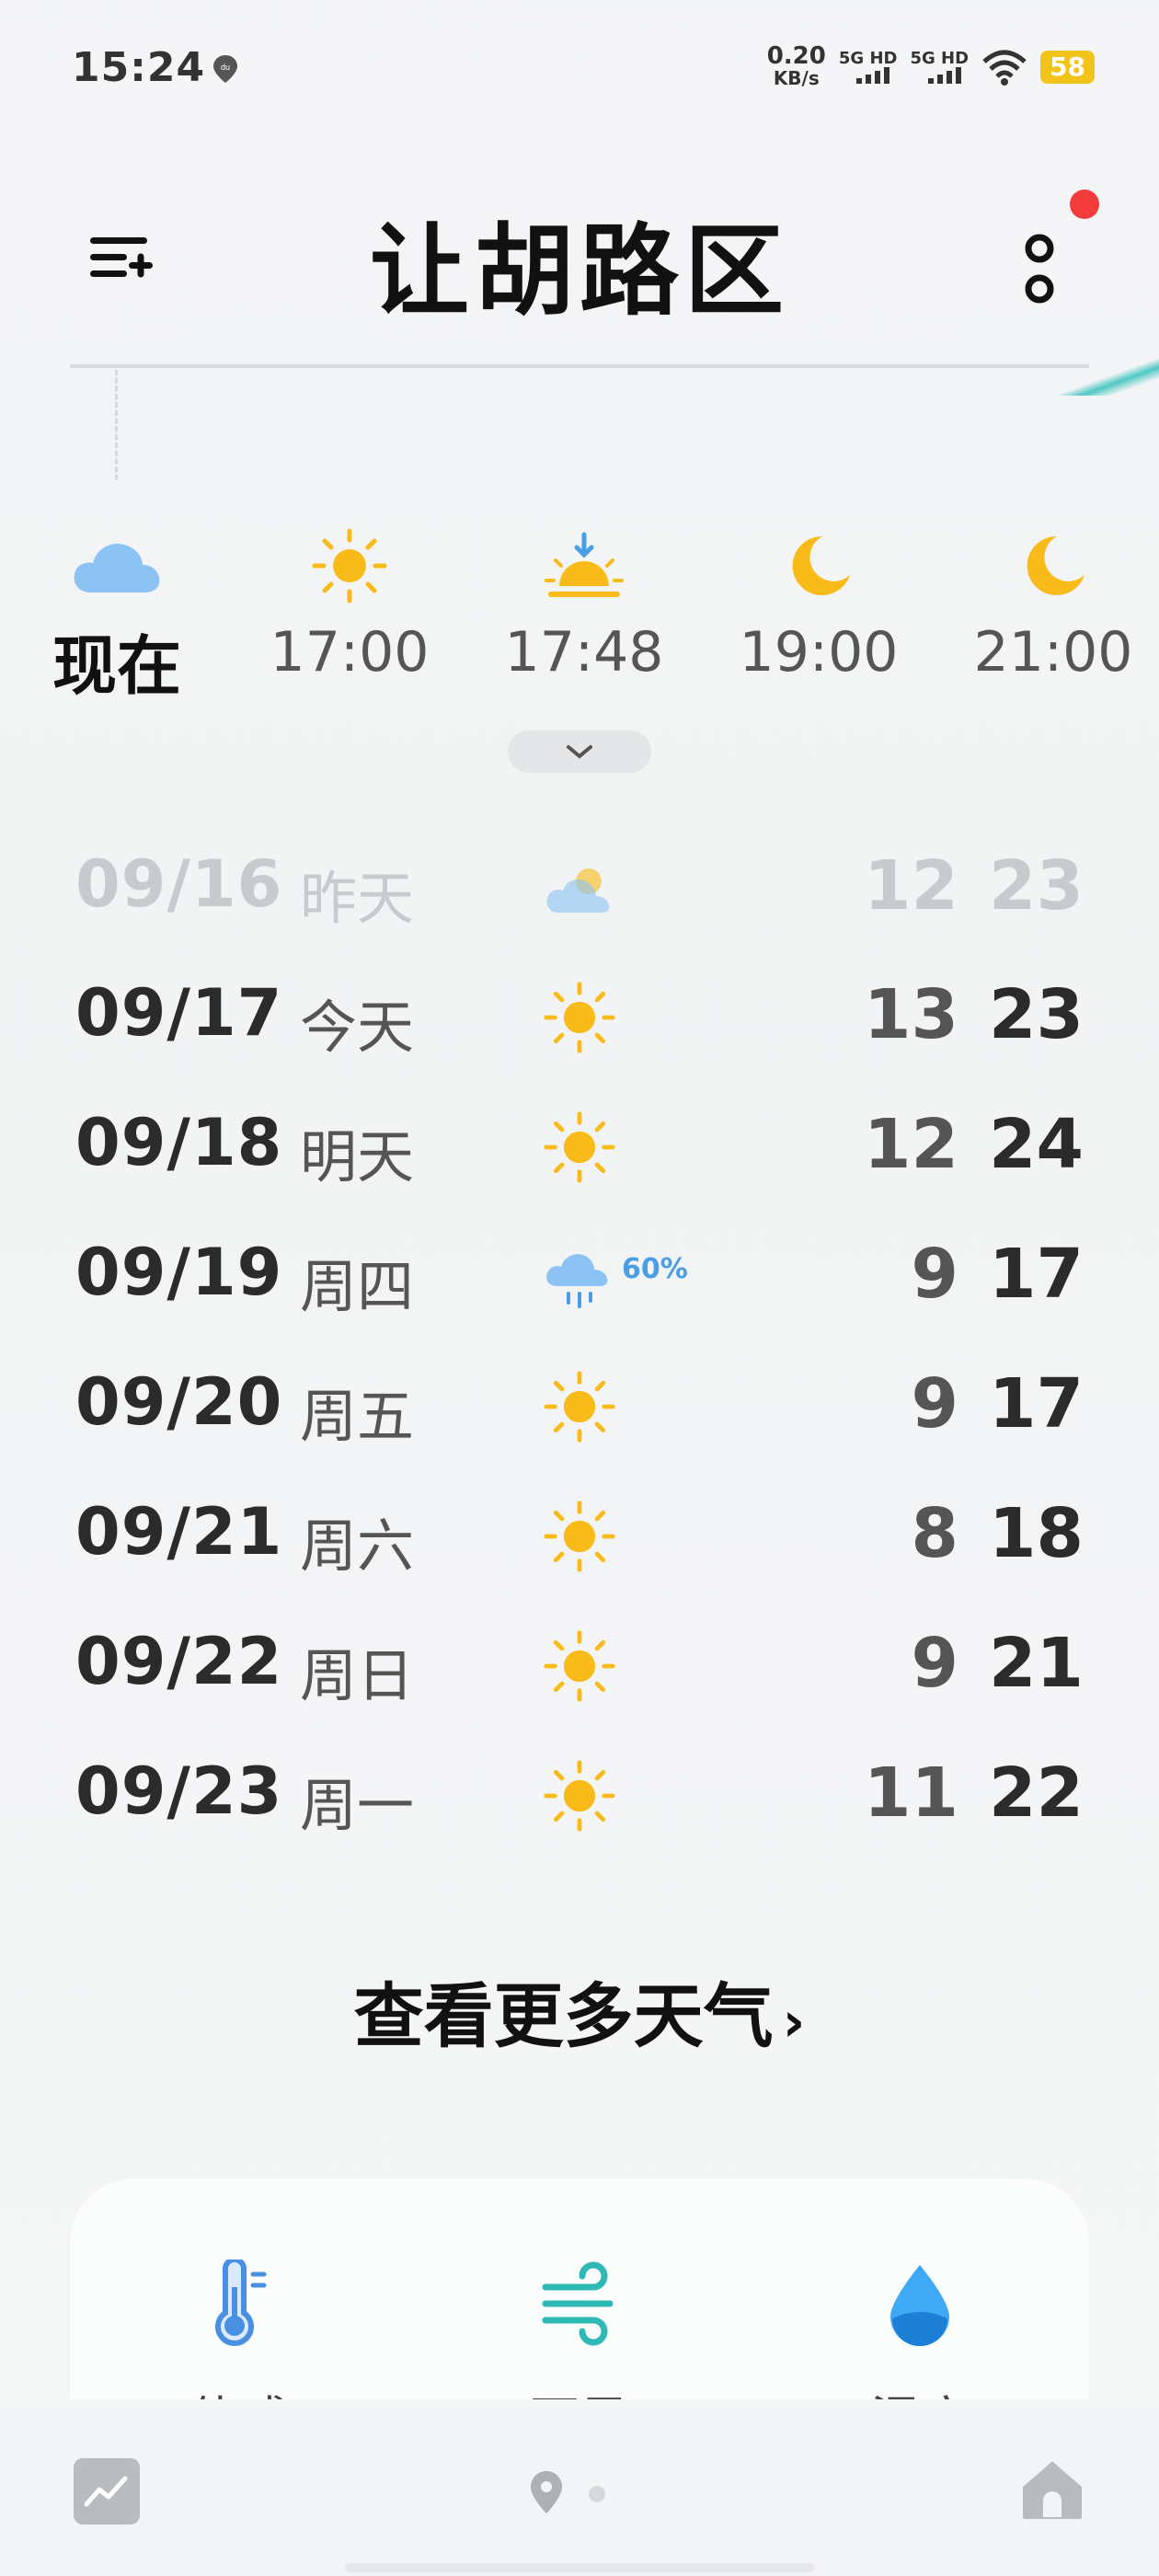 This screenshot has width=1159, height=2576. Describe the element at coordinates (179, 1272) in the screenshot. I see `daily-date: 09/19` at that location.